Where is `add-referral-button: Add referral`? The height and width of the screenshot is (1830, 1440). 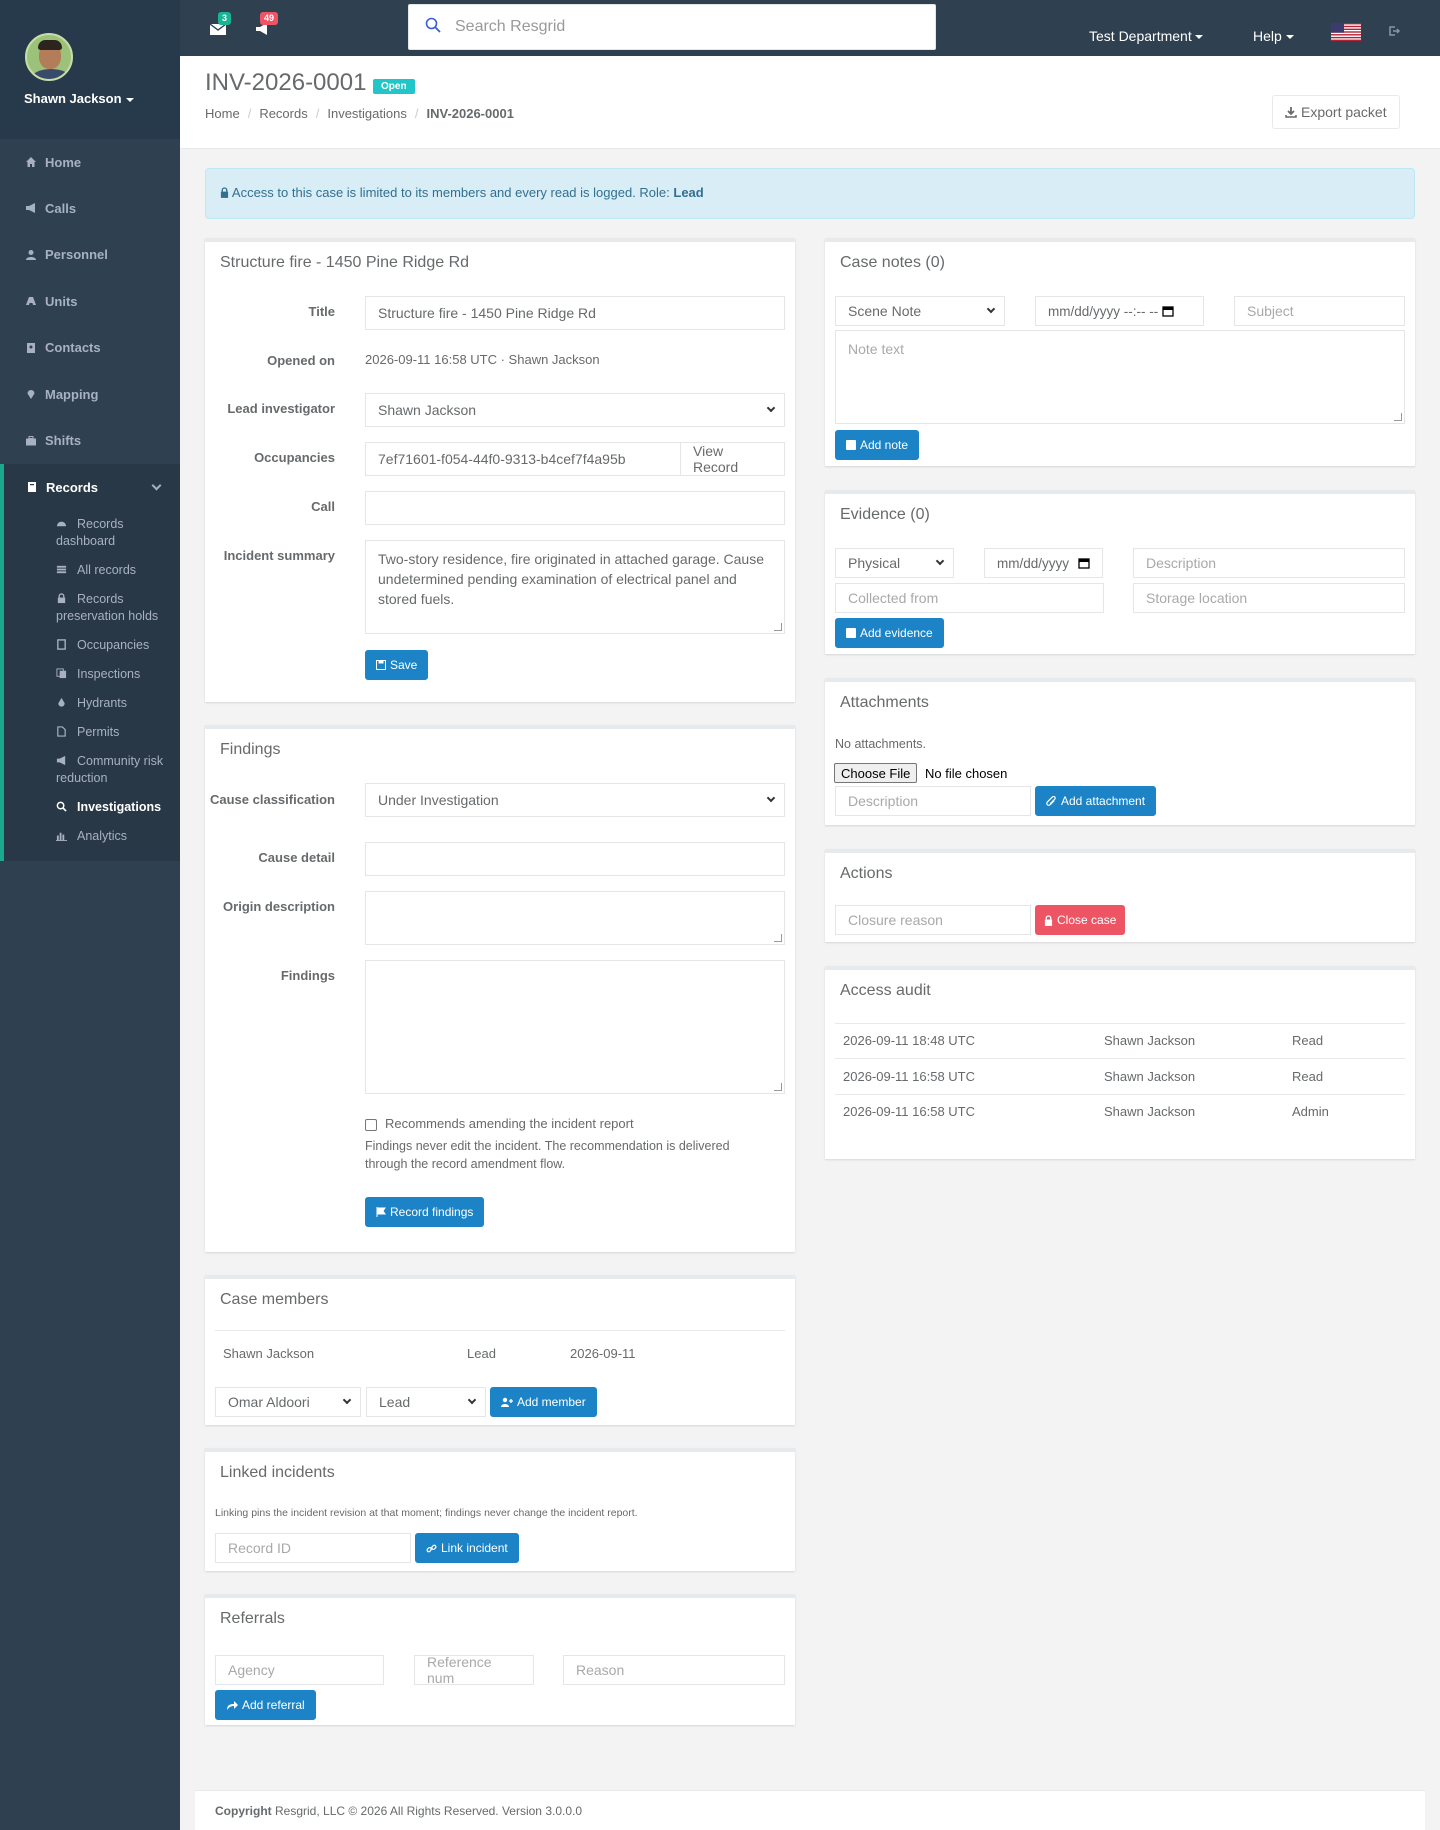
add-referral-button: Add referral is located at coordinates (265, 1705).